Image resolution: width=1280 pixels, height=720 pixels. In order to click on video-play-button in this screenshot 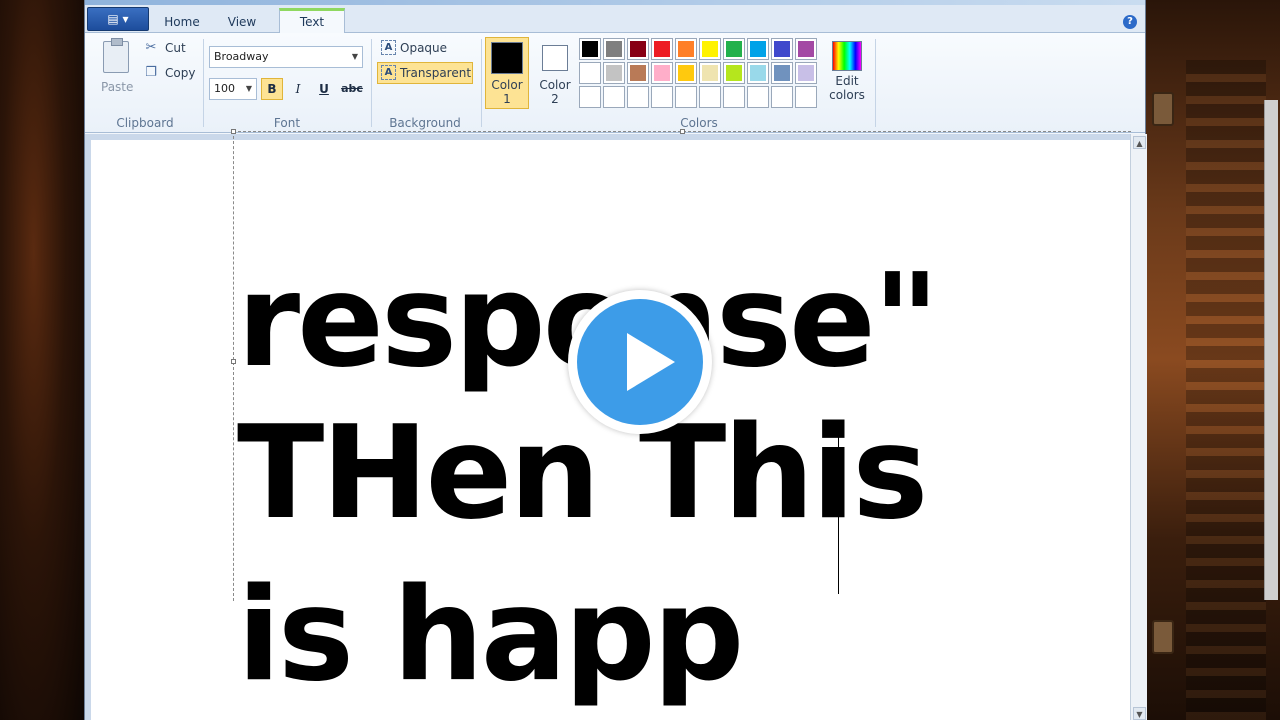, I will do `click(640, 362)`.